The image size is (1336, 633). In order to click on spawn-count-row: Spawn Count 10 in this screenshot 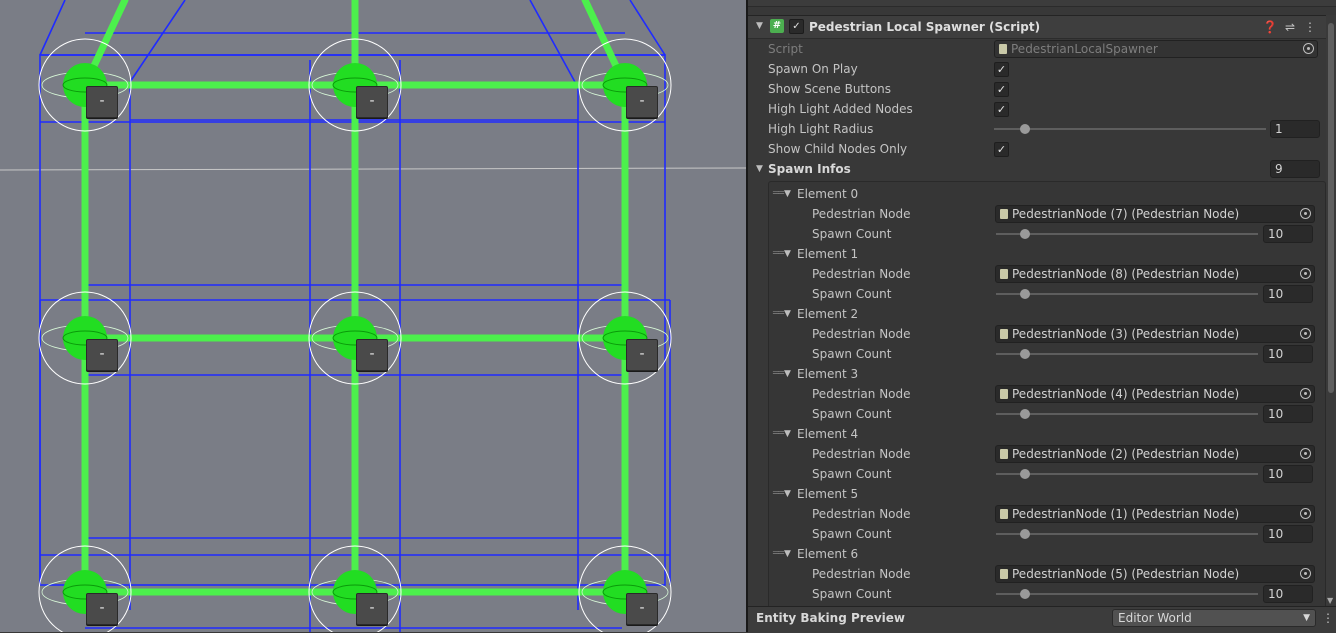, I will do `click(1036, 354)`.